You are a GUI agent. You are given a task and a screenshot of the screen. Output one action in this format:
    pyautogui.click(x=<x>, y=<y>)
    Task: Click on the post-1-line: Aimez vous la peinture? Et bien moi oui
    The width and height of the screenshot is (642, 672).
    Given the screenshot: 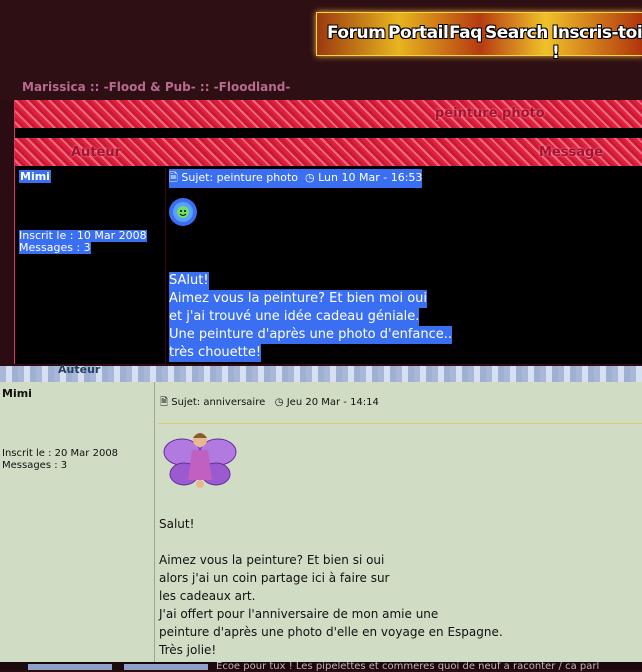 What is the action you would take?
    pyautogui.click(x=298, y=299)
    